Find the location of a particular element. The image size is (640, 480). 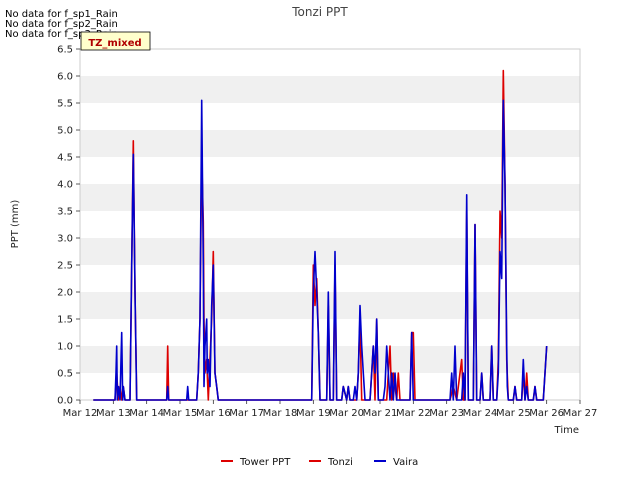

y-tick-label: 0.5 is located at coordinates (65, 374).